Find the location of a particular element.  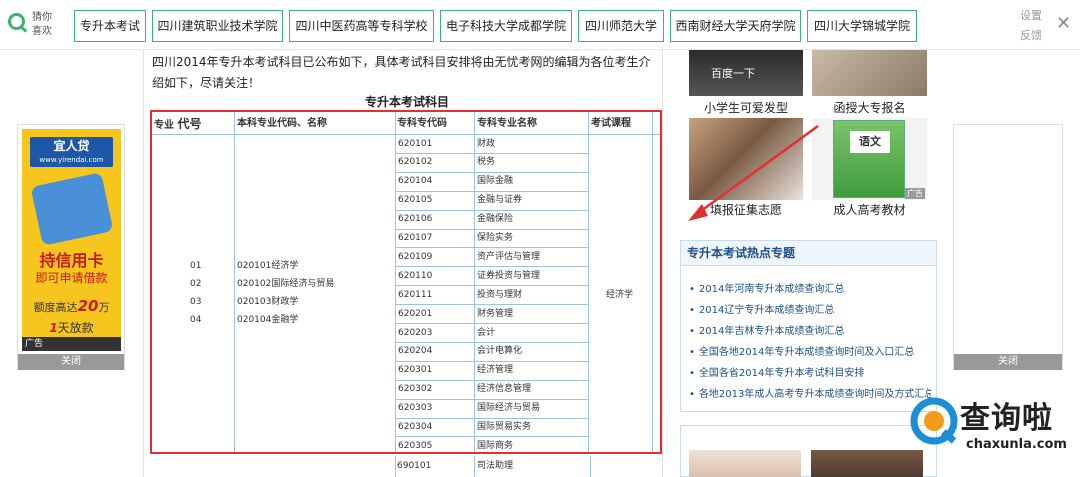

settings-link: 设置 is located at coordinates (1031, 16).